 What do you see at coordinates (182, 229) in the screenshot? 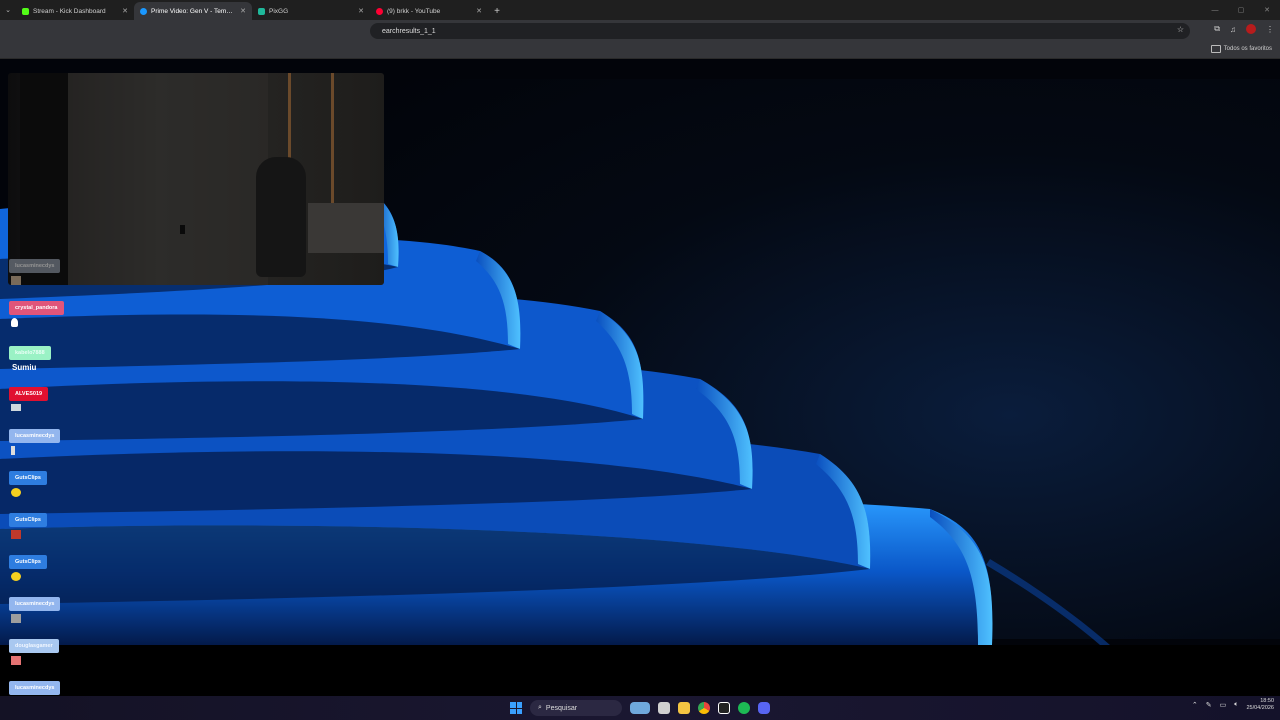
I see `webcam-outlet` at bounding box center [182, 229].